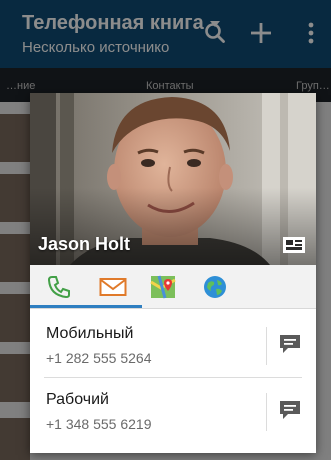  Describe the element at coordinates (96, 47) in the screenshot. I see `app-subtitle: Несколько источнико` at that location.